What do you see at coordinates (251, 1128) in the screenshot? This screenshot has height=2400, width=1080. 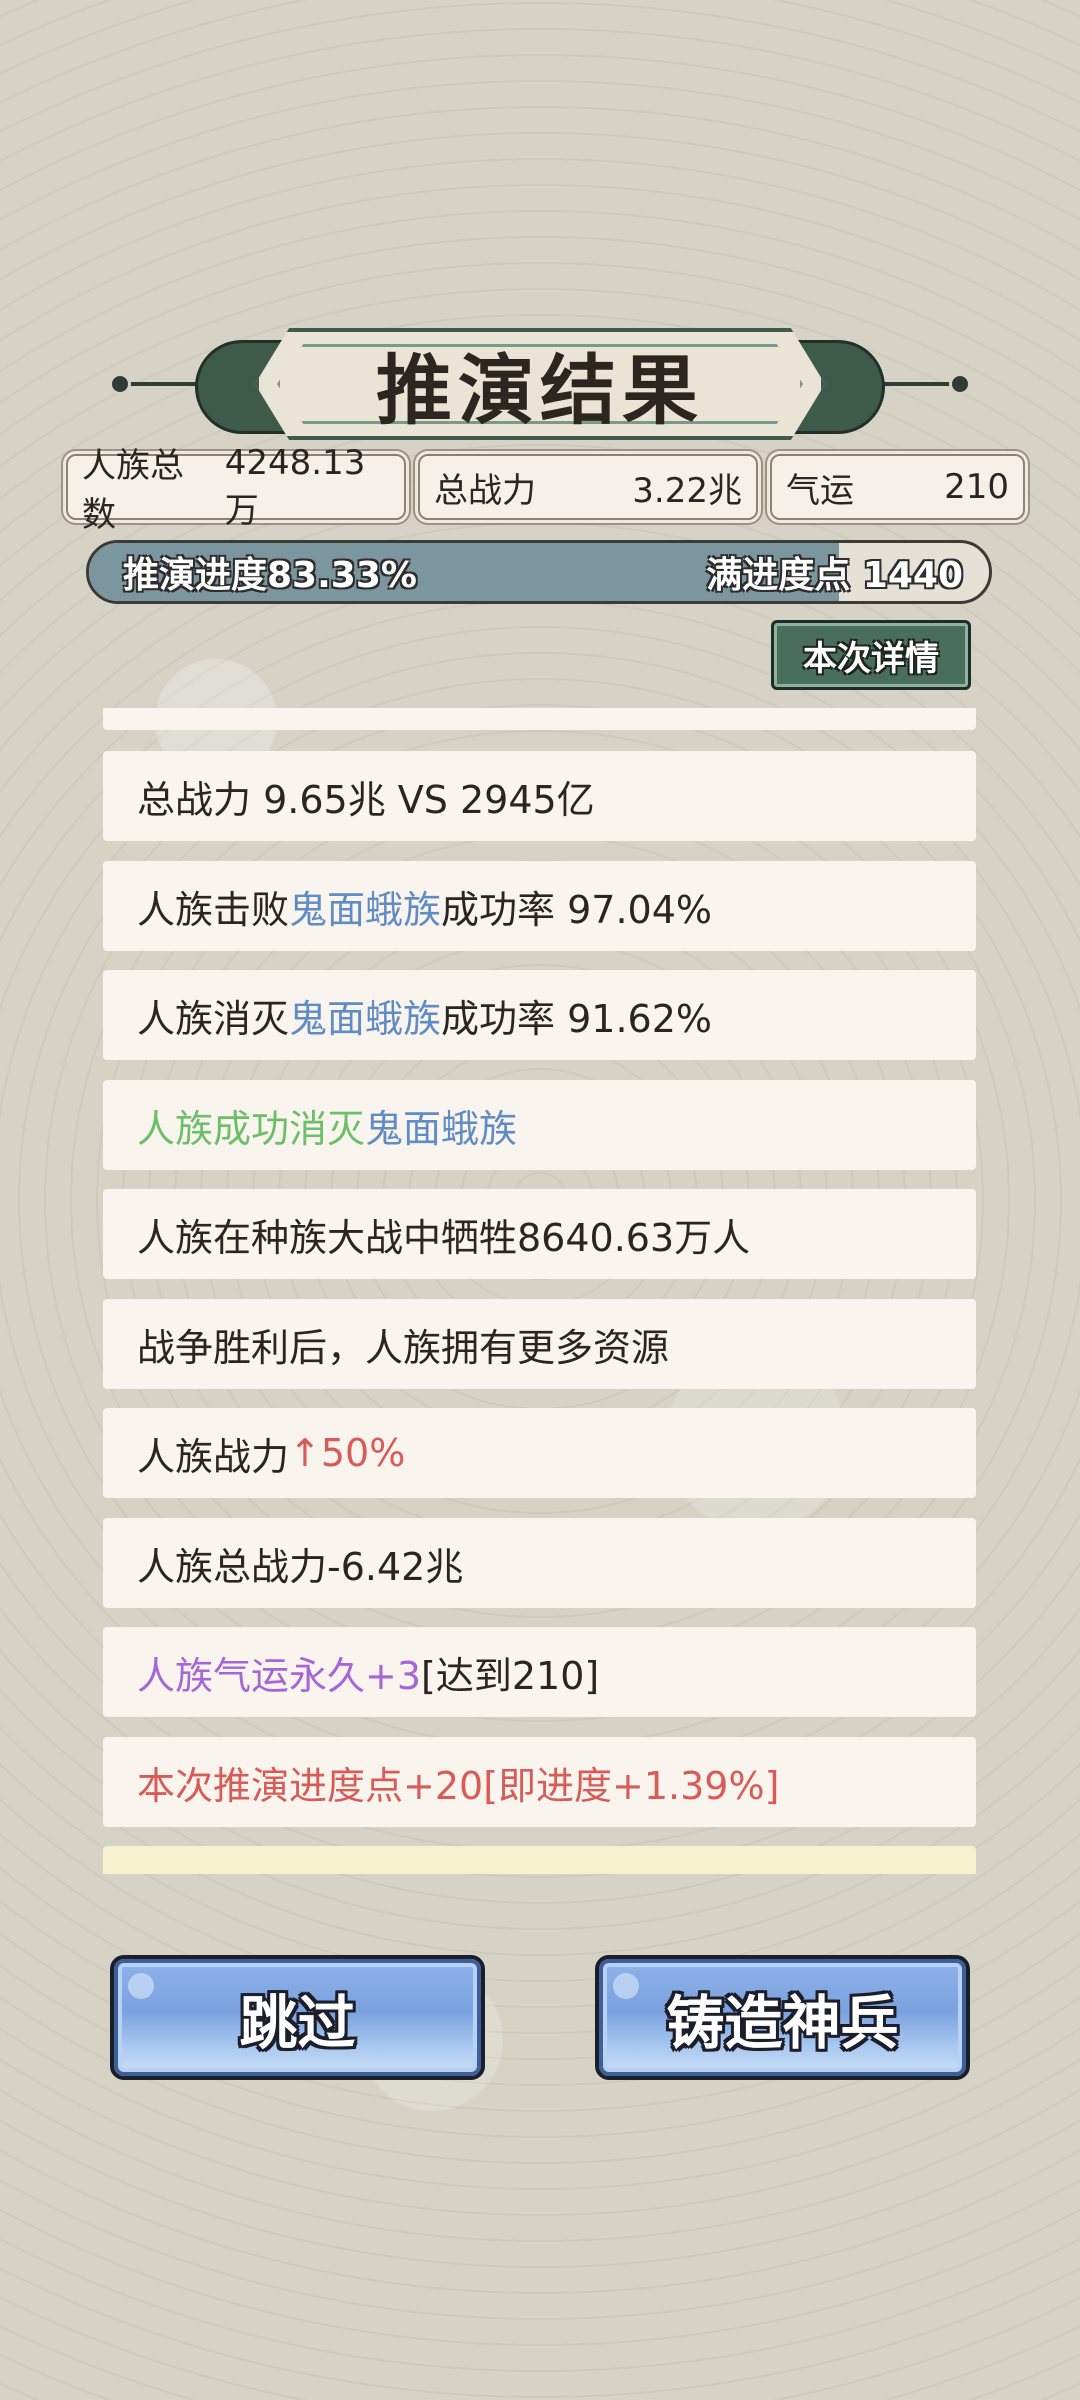 I see `result-text: 人族成功消灭` at bounding box center [251, 1128].